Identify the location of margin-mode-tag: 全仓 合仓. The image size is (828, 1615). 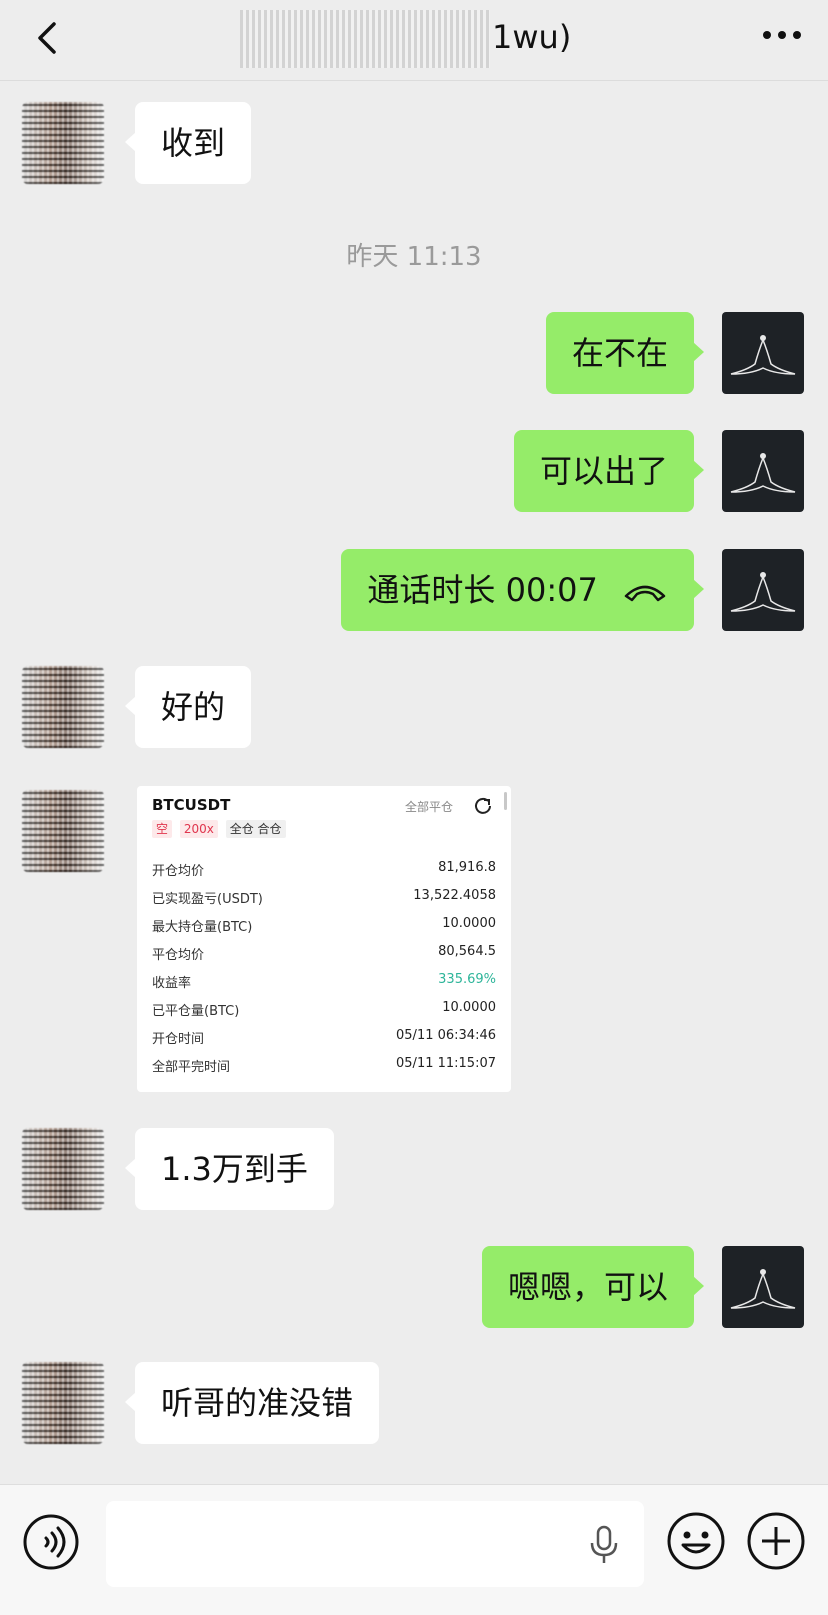
(255, 829).